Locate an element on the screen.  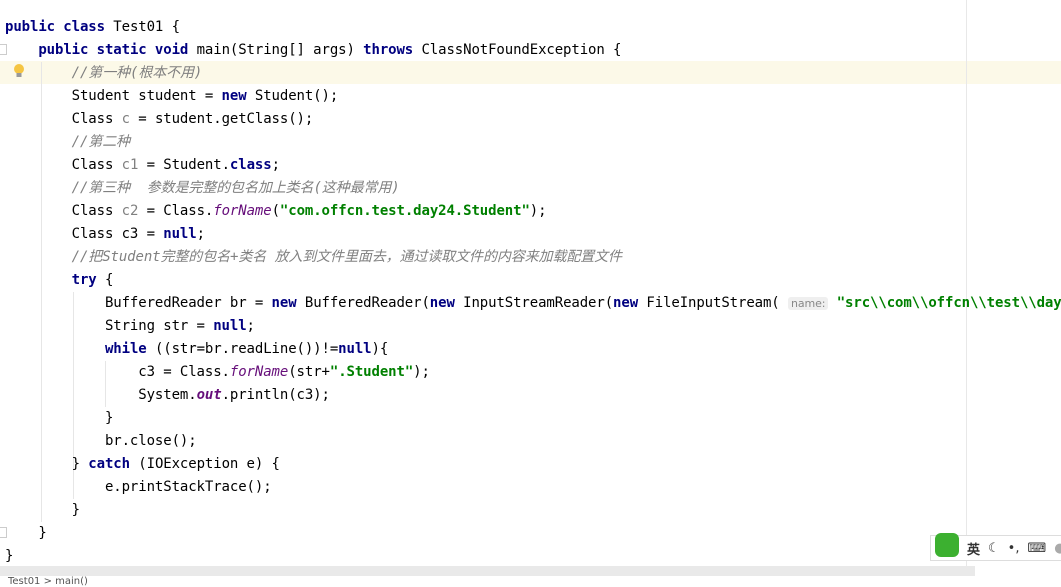
code-token: BufferedReader br = is located at coordinates (138, 303).